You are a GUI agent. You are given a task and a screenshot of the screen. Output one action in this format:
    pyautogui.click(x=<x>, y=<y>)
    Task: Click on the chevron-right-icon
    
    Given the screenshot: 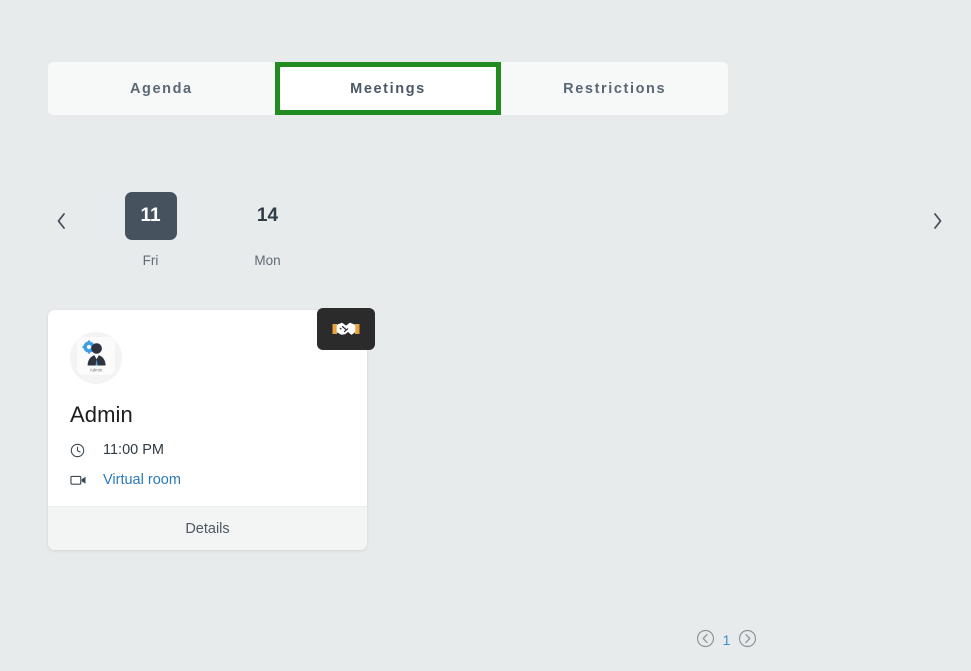 What is the action you would take?
    pyautogui.click(x=937, y=223)
    